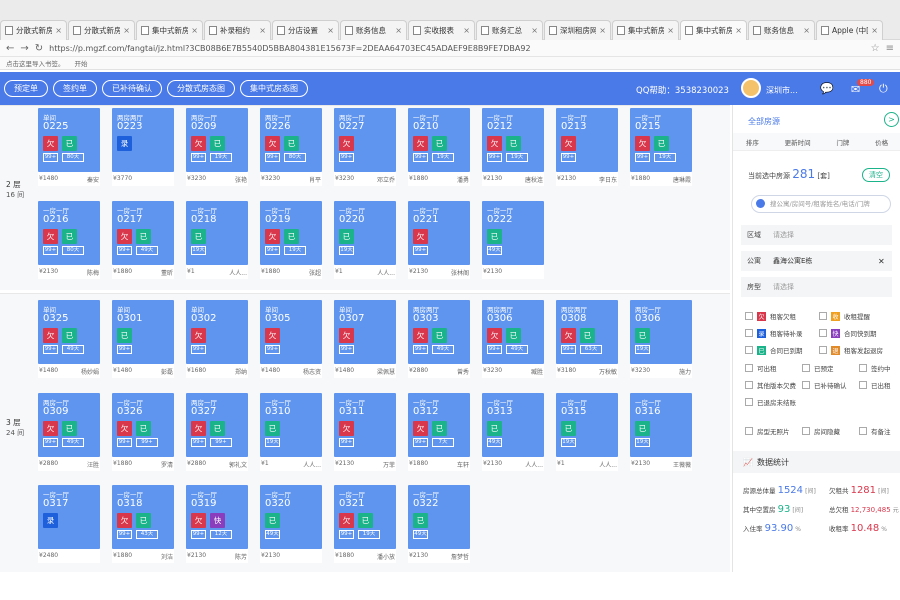  I want to click on browser-tab: 实收报表 ×, so click(441, 30).